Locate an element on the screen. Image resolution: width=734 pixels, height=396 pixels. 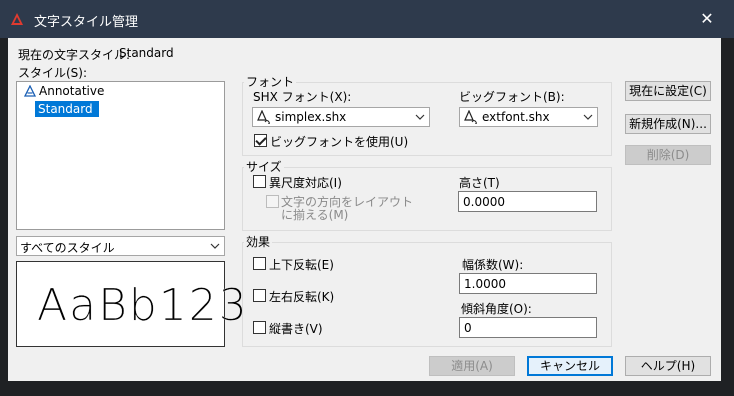
help-button: ヘルプ(H) is located at coordinates (668, 366).